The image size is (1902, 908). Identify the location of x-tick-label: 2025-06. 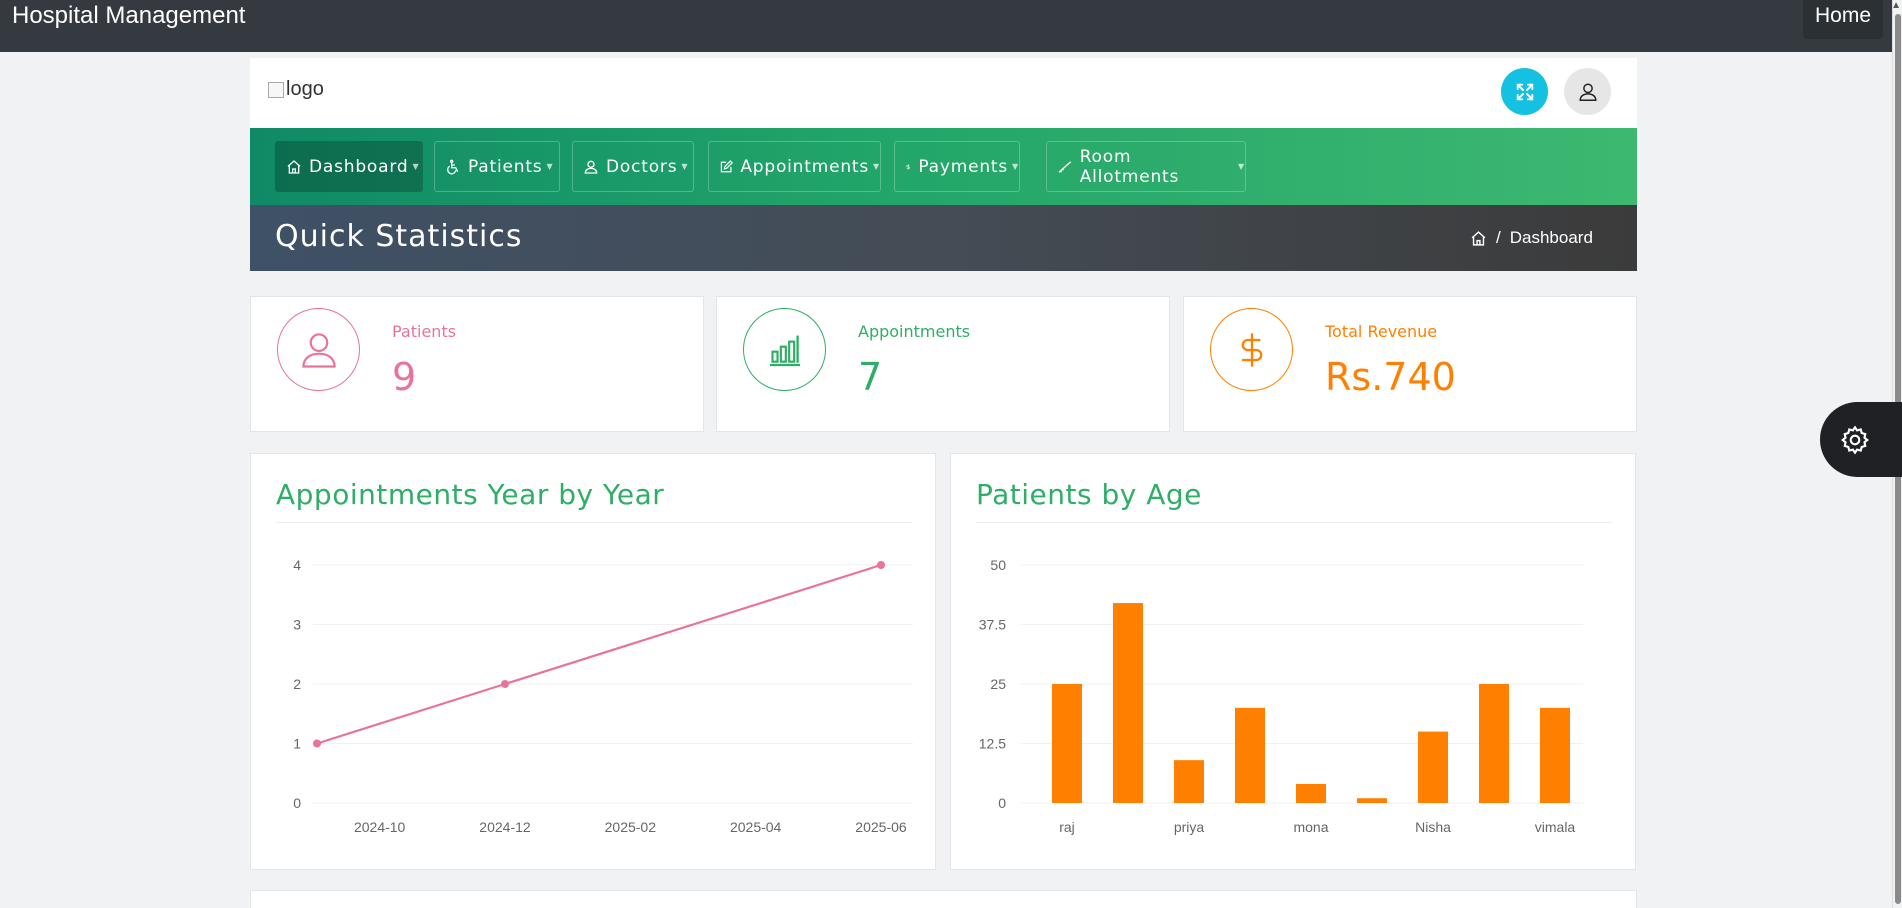
(881, 827).